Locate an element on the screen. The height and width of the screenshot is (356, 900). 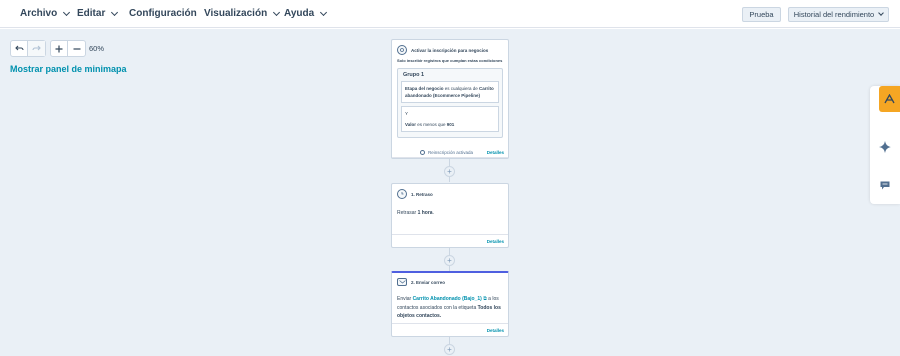
email-template-link: Carrito Abandonado (Bajo_1) is located at coordinates (447, 299).